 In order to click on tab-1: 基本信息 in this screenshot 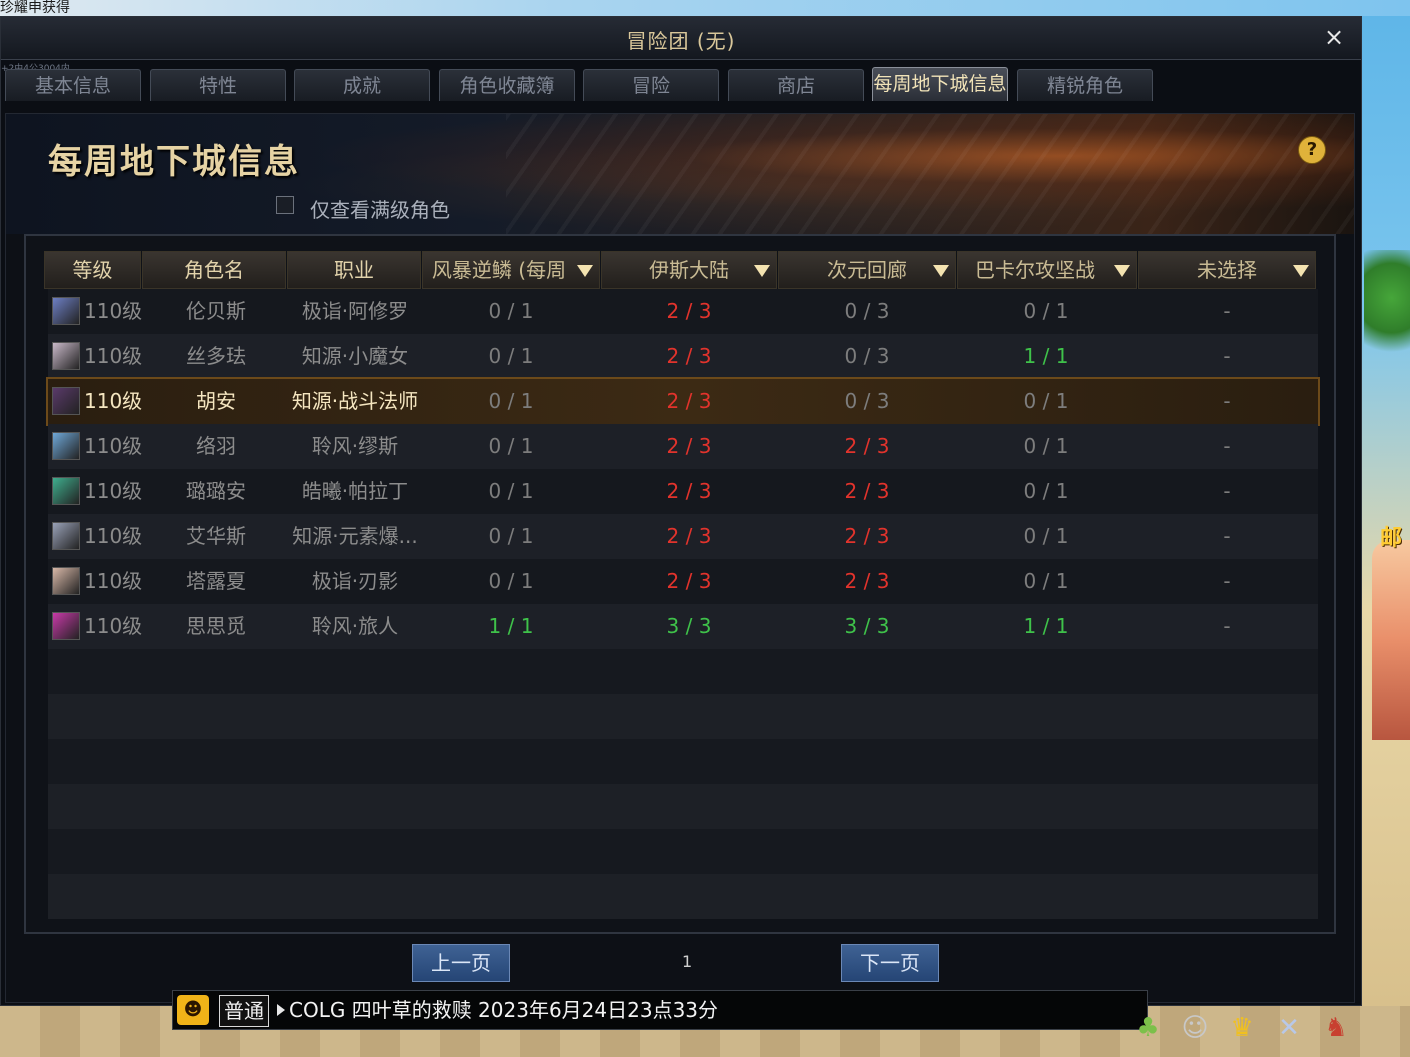, I will do `click(73, 85)`.